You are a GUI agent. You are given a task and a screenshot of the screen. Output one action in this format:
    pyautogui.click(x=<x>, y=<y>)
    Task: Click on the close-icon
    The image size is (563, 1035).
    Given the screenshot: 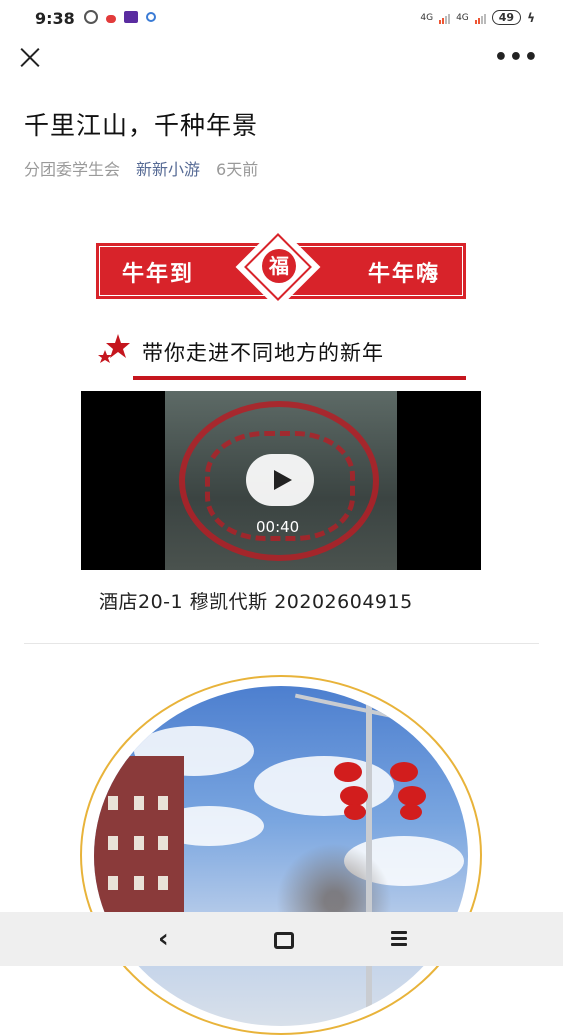 What is the action you would take?
    pyautogui.click(x=30, y=58)
    